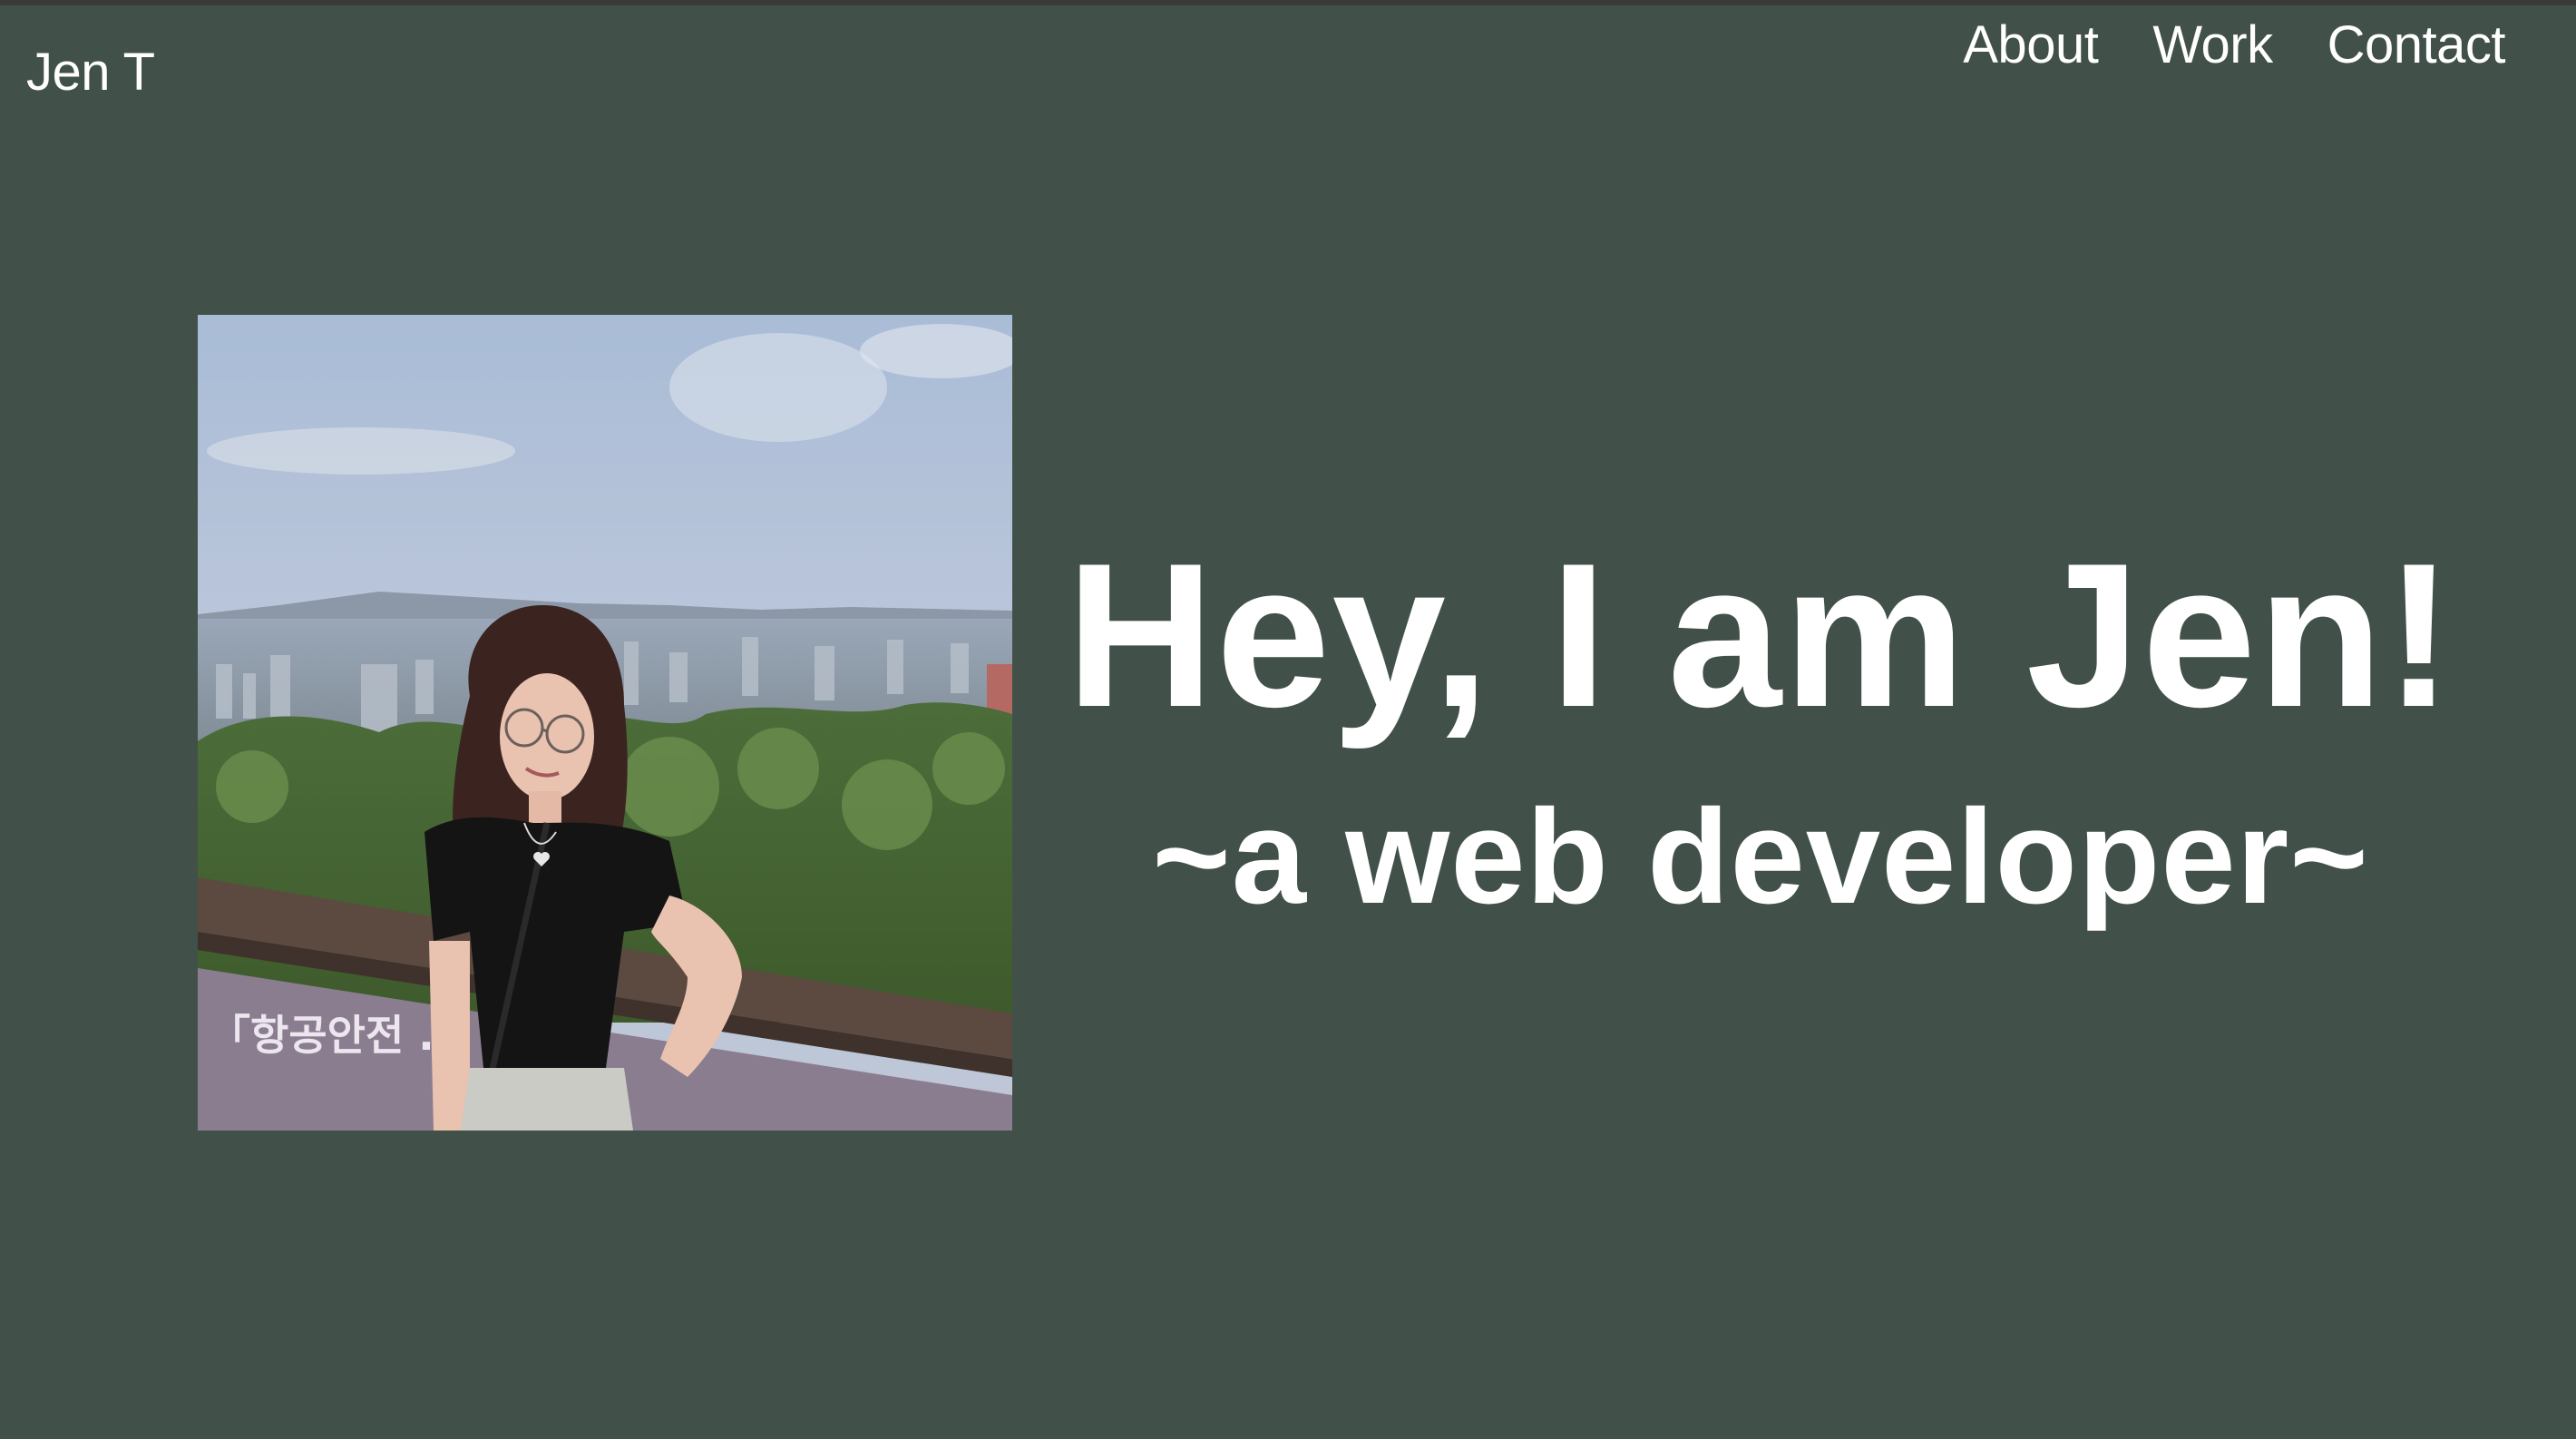  What do you see at coordinates (1288, 2) in the screenshot?
I see `window-top-border` at bounding box center [1288, 2].